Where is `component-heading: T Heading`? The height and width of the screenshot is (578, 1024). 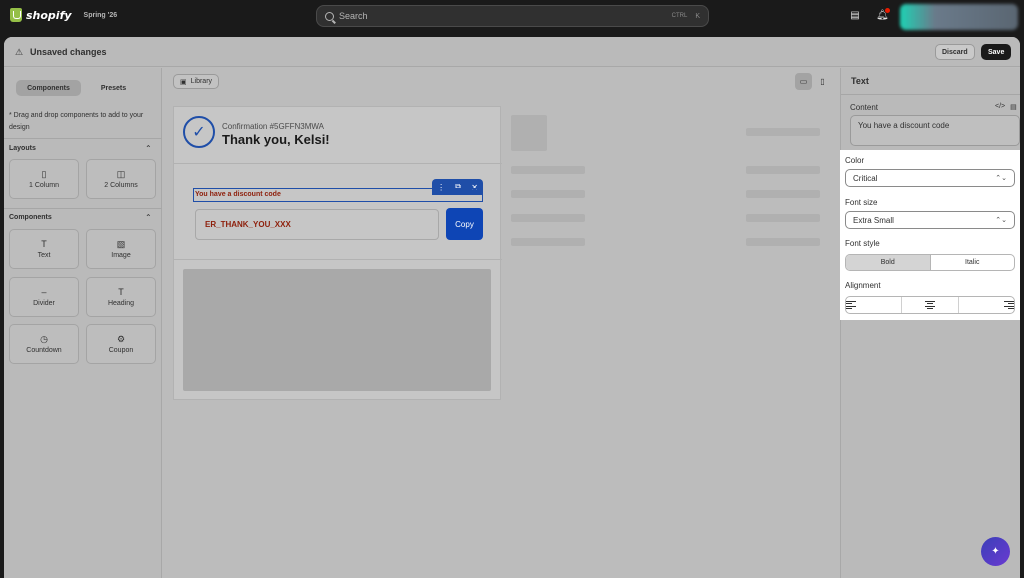 component-heading: T Heading is located at coordinates (121, 297).